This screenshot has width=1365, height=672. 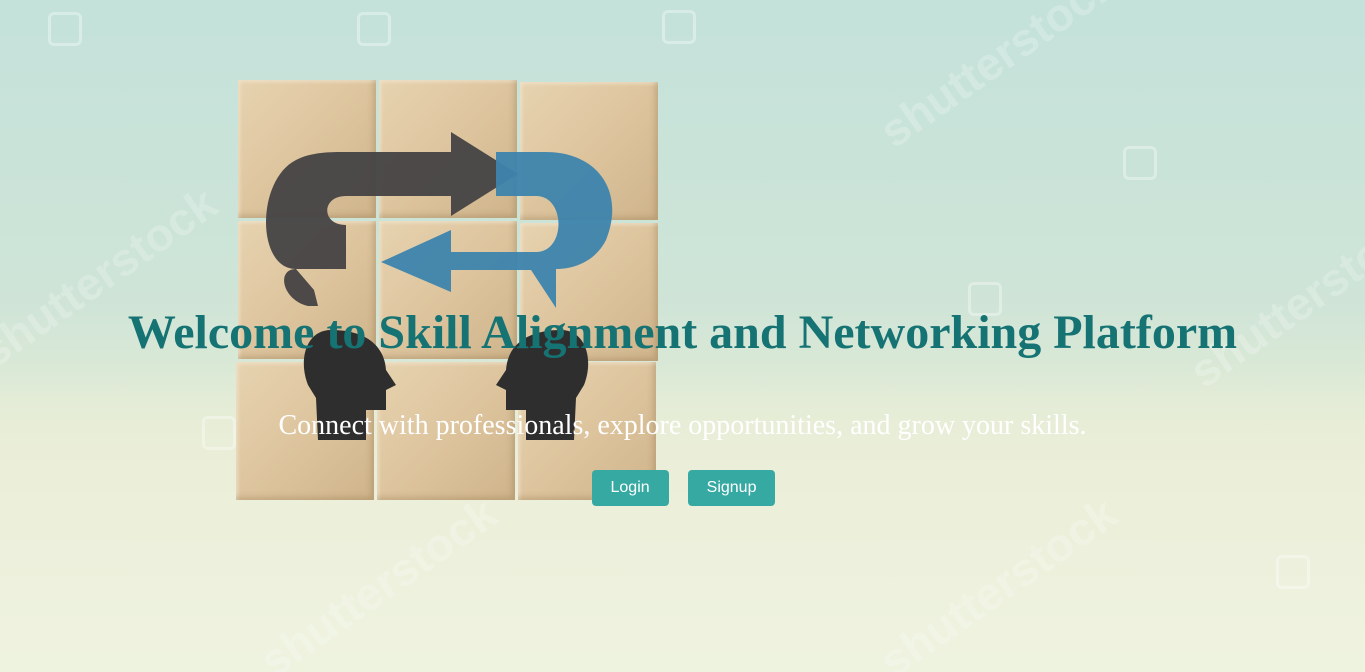 I want to click on login-button: Login, so click(x=630, y=488).